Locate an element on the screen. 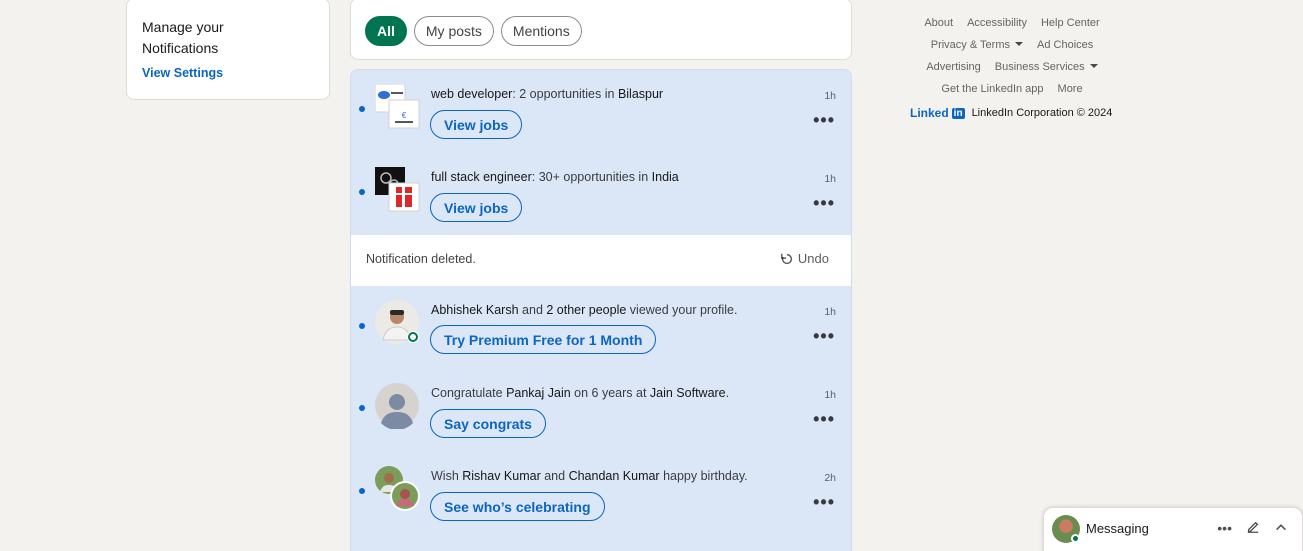 The width and height of the screenshot is (1303, 551). notification-text-part: . is located at coordinates (727, 393).